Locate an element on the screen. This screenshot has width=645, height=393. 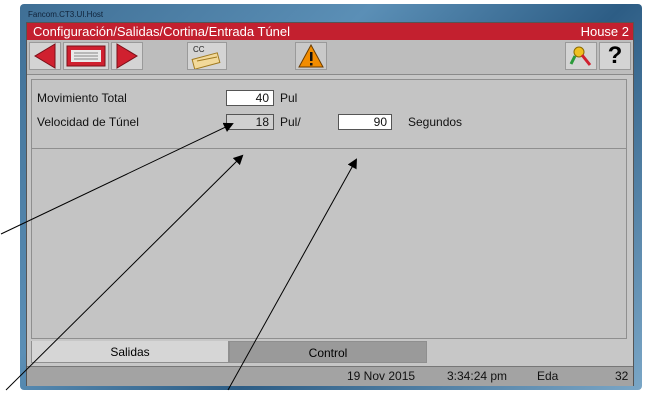
back-button is located at coordinates (45, 56).